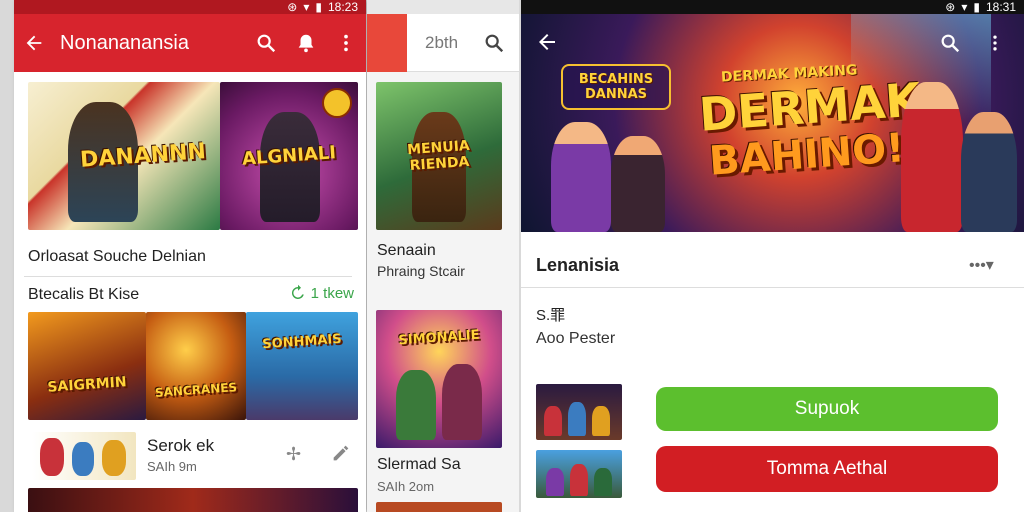  What do you see at coordinates (193, 500) in the screenshot?
I see `game-card-partial` at bounding box center [193, 500].